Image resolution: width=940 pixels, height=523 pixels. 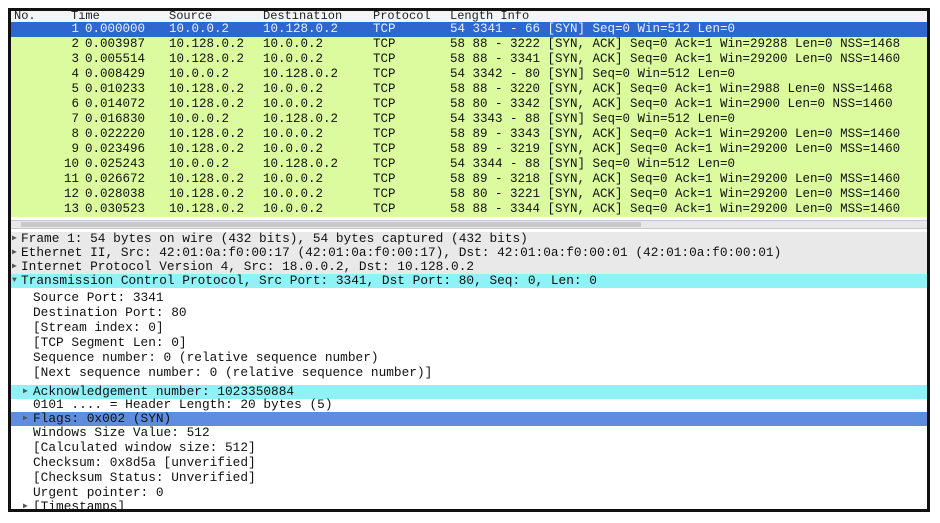 I want to click on tcp-field-row: [Checksum Status: Unverified], so click(x=469, y=478).